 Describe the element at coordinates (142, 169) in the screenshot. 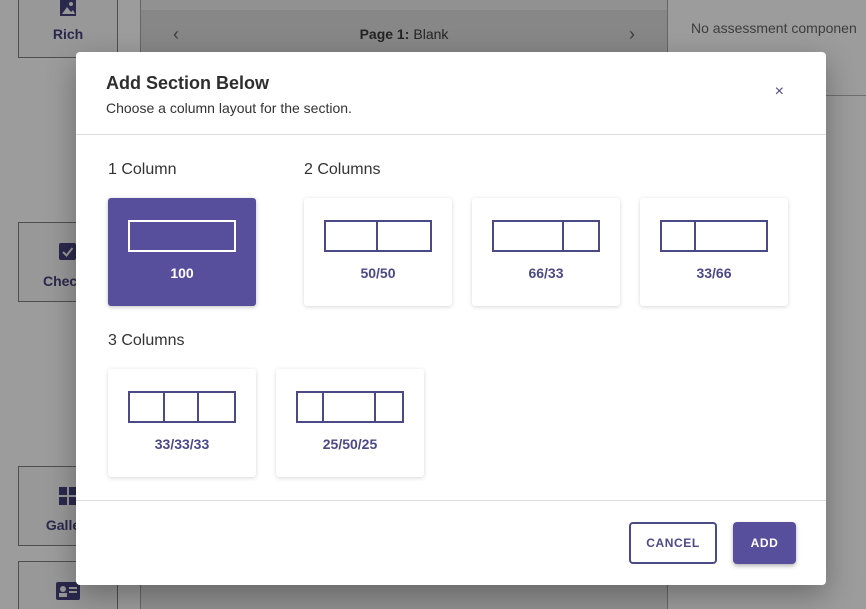

I see `group-label-1-column: 1 Column` at that location.